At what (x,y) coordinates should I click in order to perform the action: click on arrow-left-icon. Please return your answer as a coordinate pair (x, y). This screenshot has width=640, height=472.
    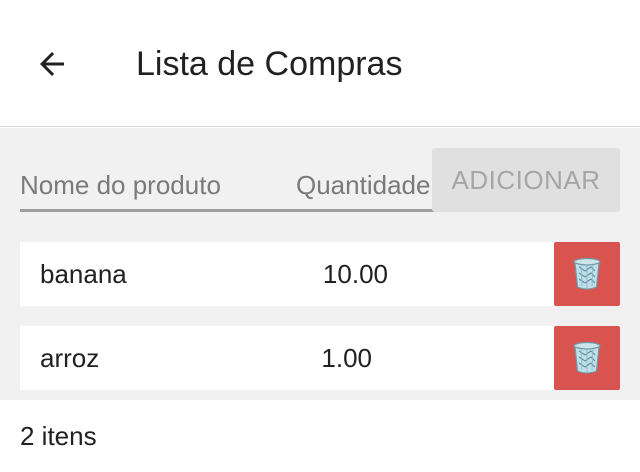
    Looking at the image, I should click on (52, 64).